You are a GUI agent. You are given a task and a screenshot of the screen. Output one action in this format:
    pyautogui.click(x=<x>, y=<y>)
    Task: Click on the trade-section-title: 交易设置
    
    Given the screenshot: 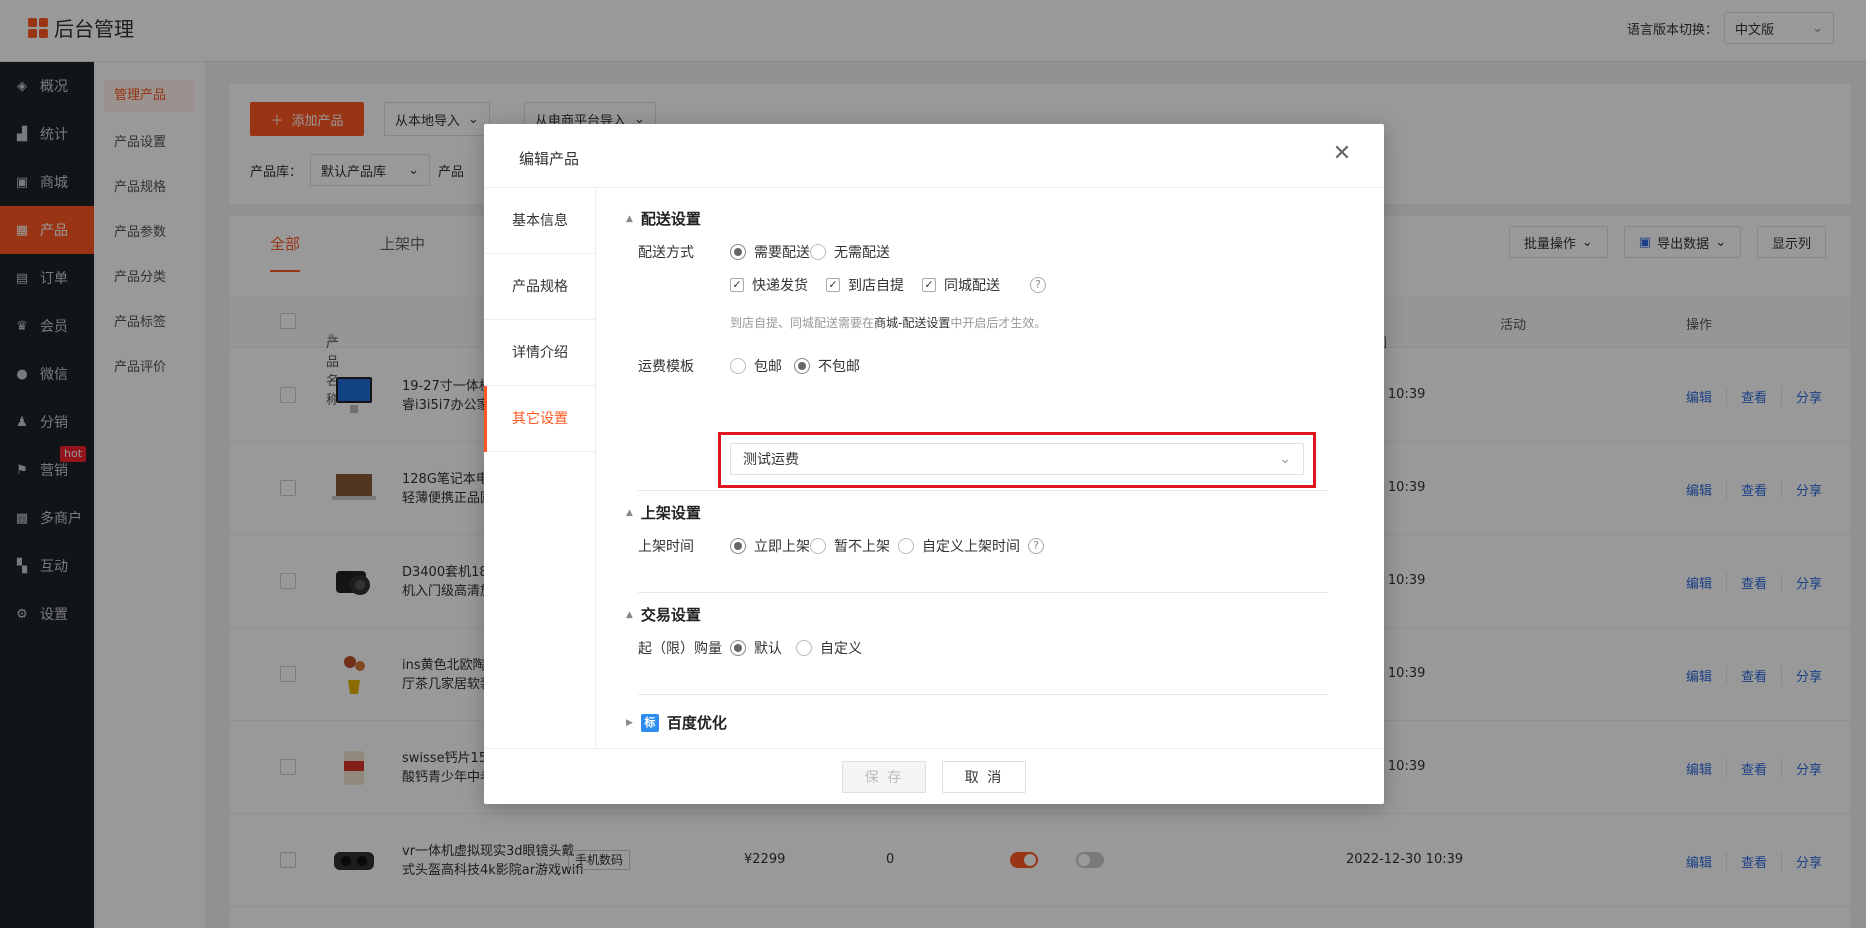 What is the action you would take?
    pyautogui.click(x=670, y=615)
    